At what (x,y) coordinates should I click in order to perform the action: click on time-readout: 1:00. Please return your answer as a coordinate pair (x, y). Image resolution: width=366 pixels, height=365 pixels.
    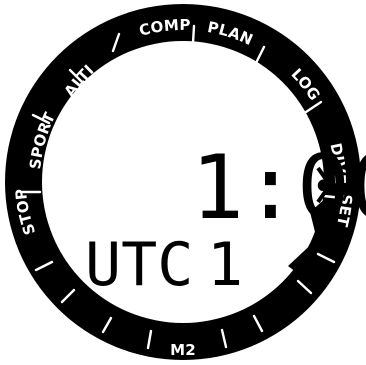
    Looking at the image, I should click on (278, 187).